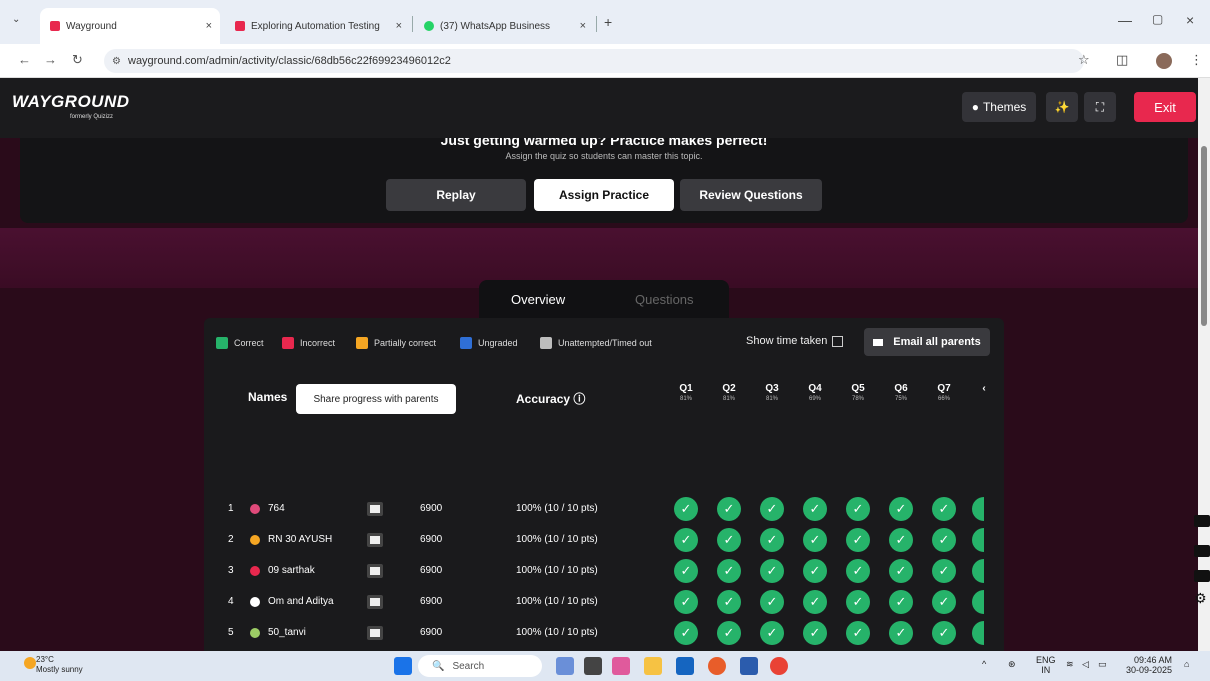 This screenshot has width=1210, height=681. What do you see at coordinates (608, 22) in the screenshot?
I see `new-tab-button: +` at bounding box center [608, 22].